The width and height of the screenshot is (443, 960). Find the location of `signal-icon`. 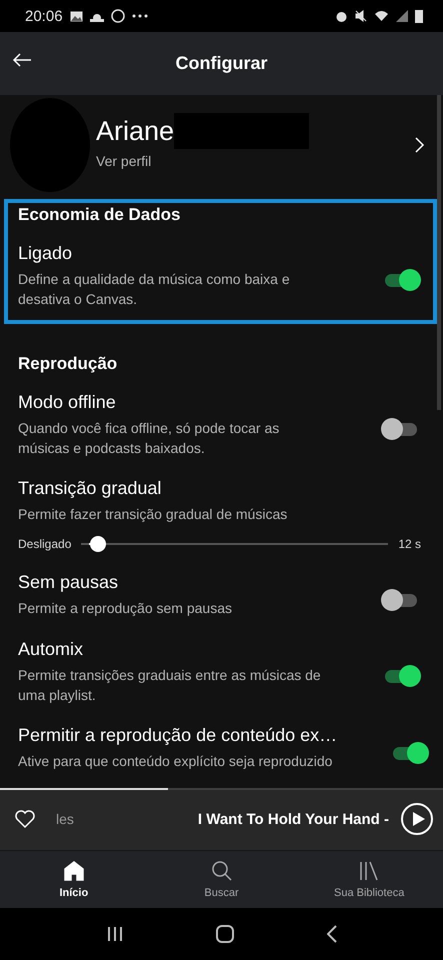

signal-icon is located at coordinates (402, 16).